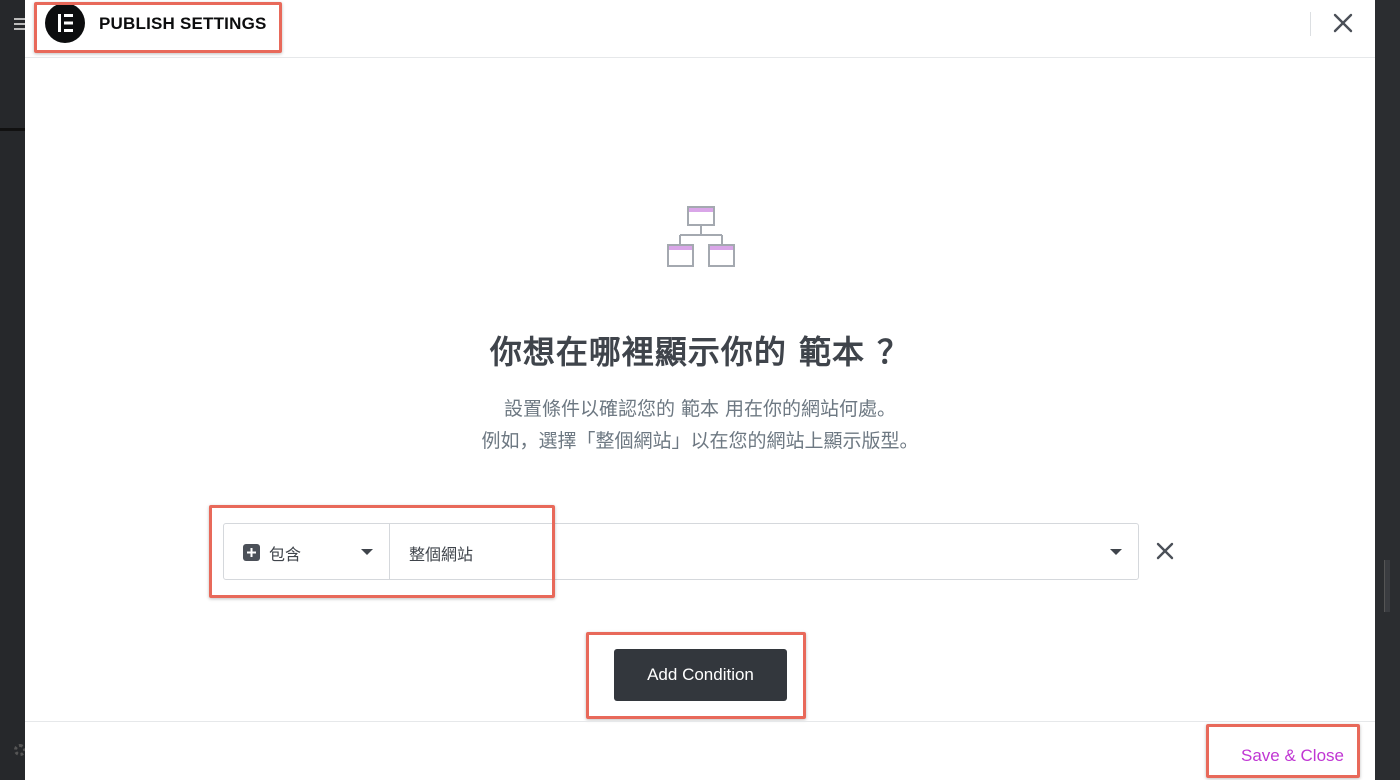 The image size is (1400, 780). Describe the element at coordinates (764, 551) in the screenshot. I see `condition-scope-select: 整個網站` at that location.